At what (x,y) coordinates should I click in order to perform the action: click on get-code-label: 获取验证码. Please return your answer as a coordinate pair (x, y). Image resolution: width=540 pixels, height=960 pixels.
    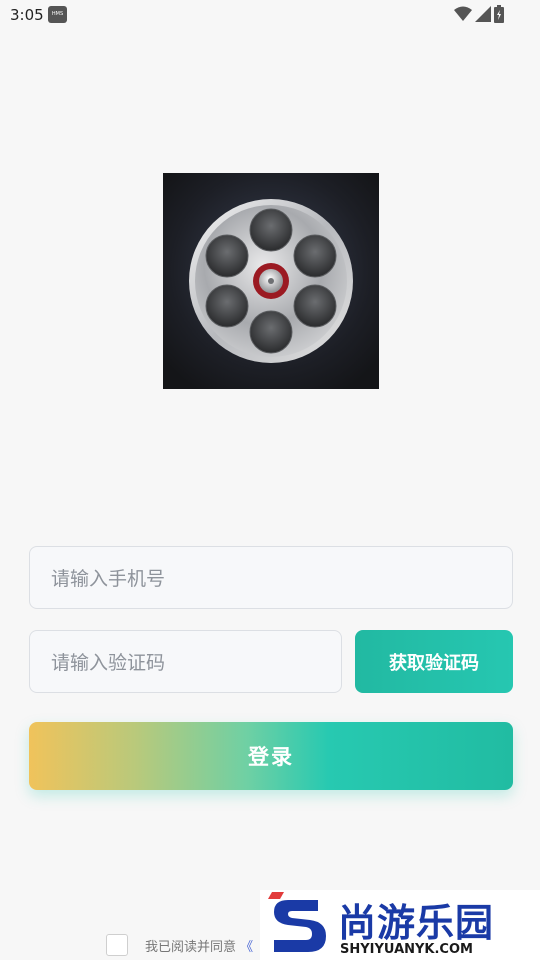
    Looking at the image, I should click on (434, 663).